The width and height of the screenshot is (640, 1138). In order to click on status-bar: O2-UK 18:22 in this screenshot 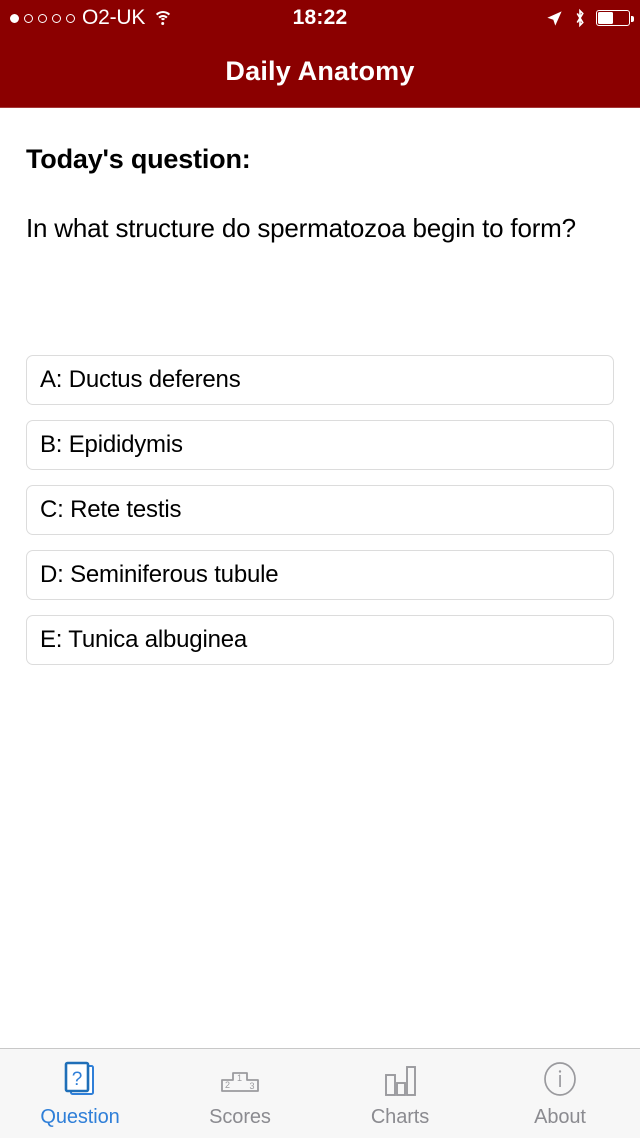, I will do `click(320, 18)`.